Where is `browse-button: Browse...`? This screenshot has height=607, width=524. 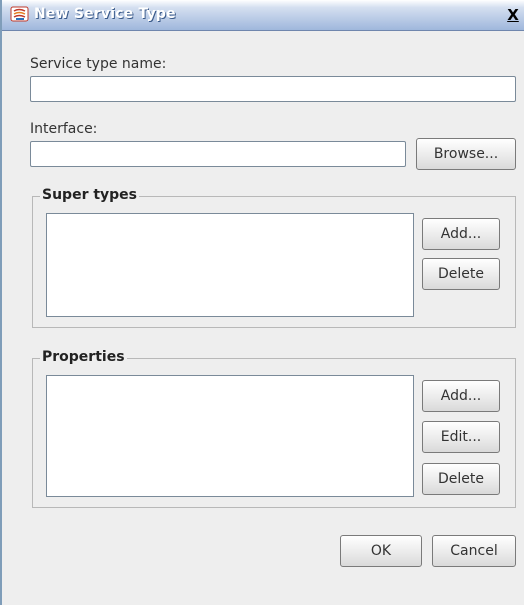
browse-button: Browse... is located at coordinates (466, 154).